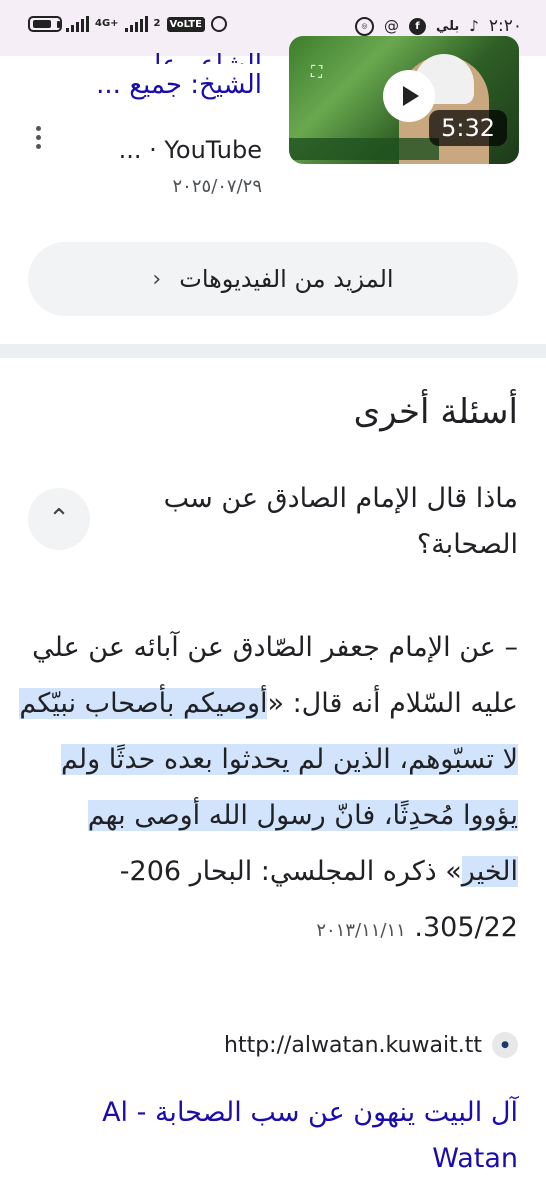  What do you see at coordinates (435, 412) in the screenshot?
I see `paa-heading: أسئلة أخرى` at bounding box center [435, 412].